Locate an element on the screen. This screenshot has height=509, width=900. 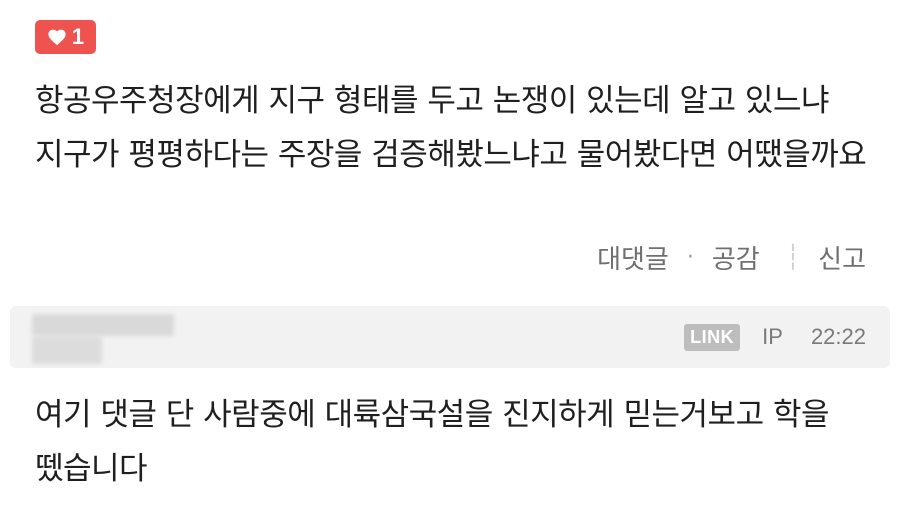
reply-button: 대댓글 is located at coordinates (633, 257).